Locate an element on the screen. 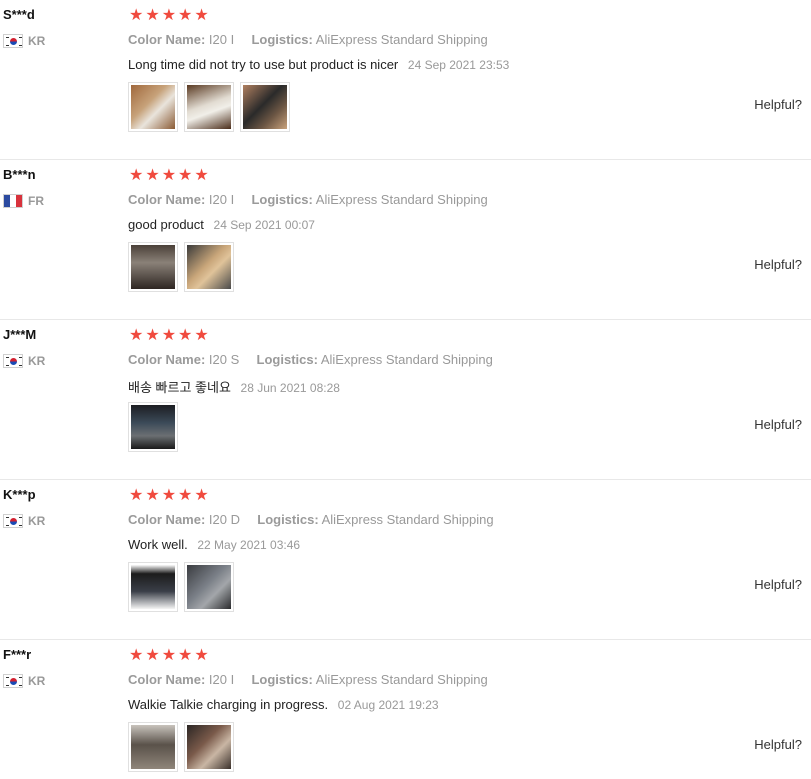 This screenshot has width=811, height=779. review-text-row: Work well. 22 May 2021 03:46 is located at coordinates (214, 544).